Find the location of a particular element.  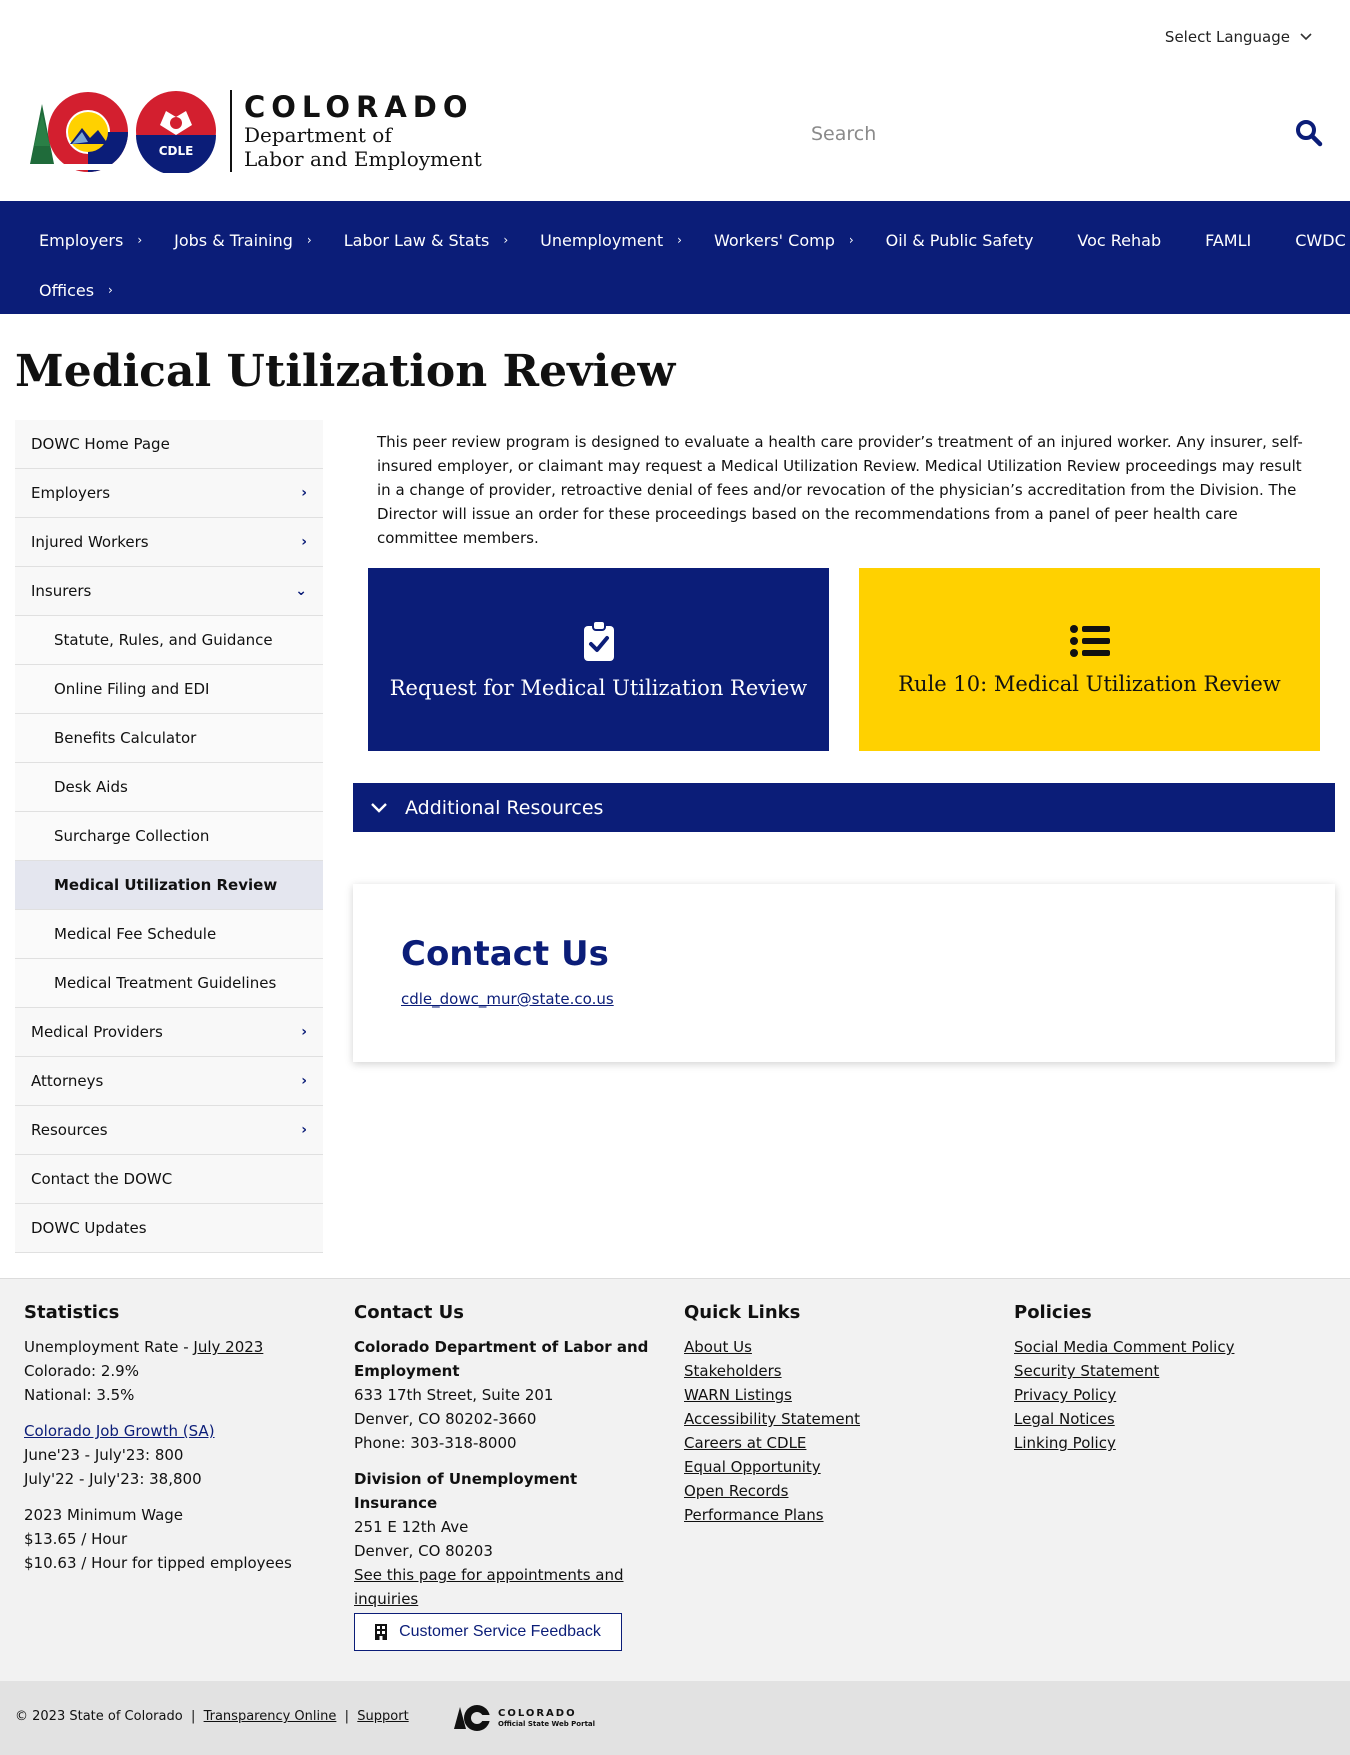

nav-item-label: Voc Rehab is located at coordinates (1119, 240).